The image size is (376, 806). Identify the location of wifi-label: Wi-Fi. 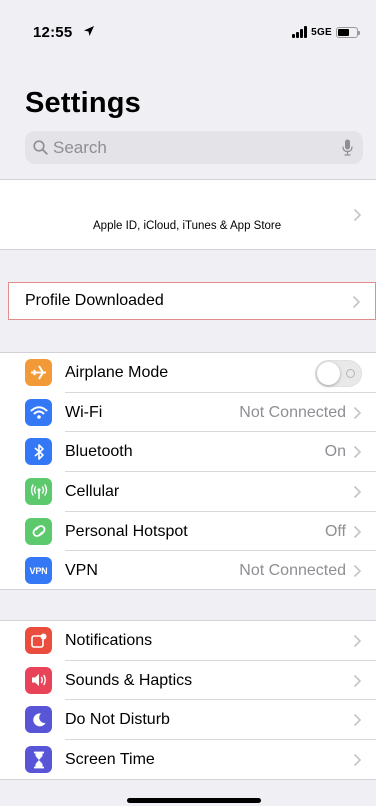
(84, 412).